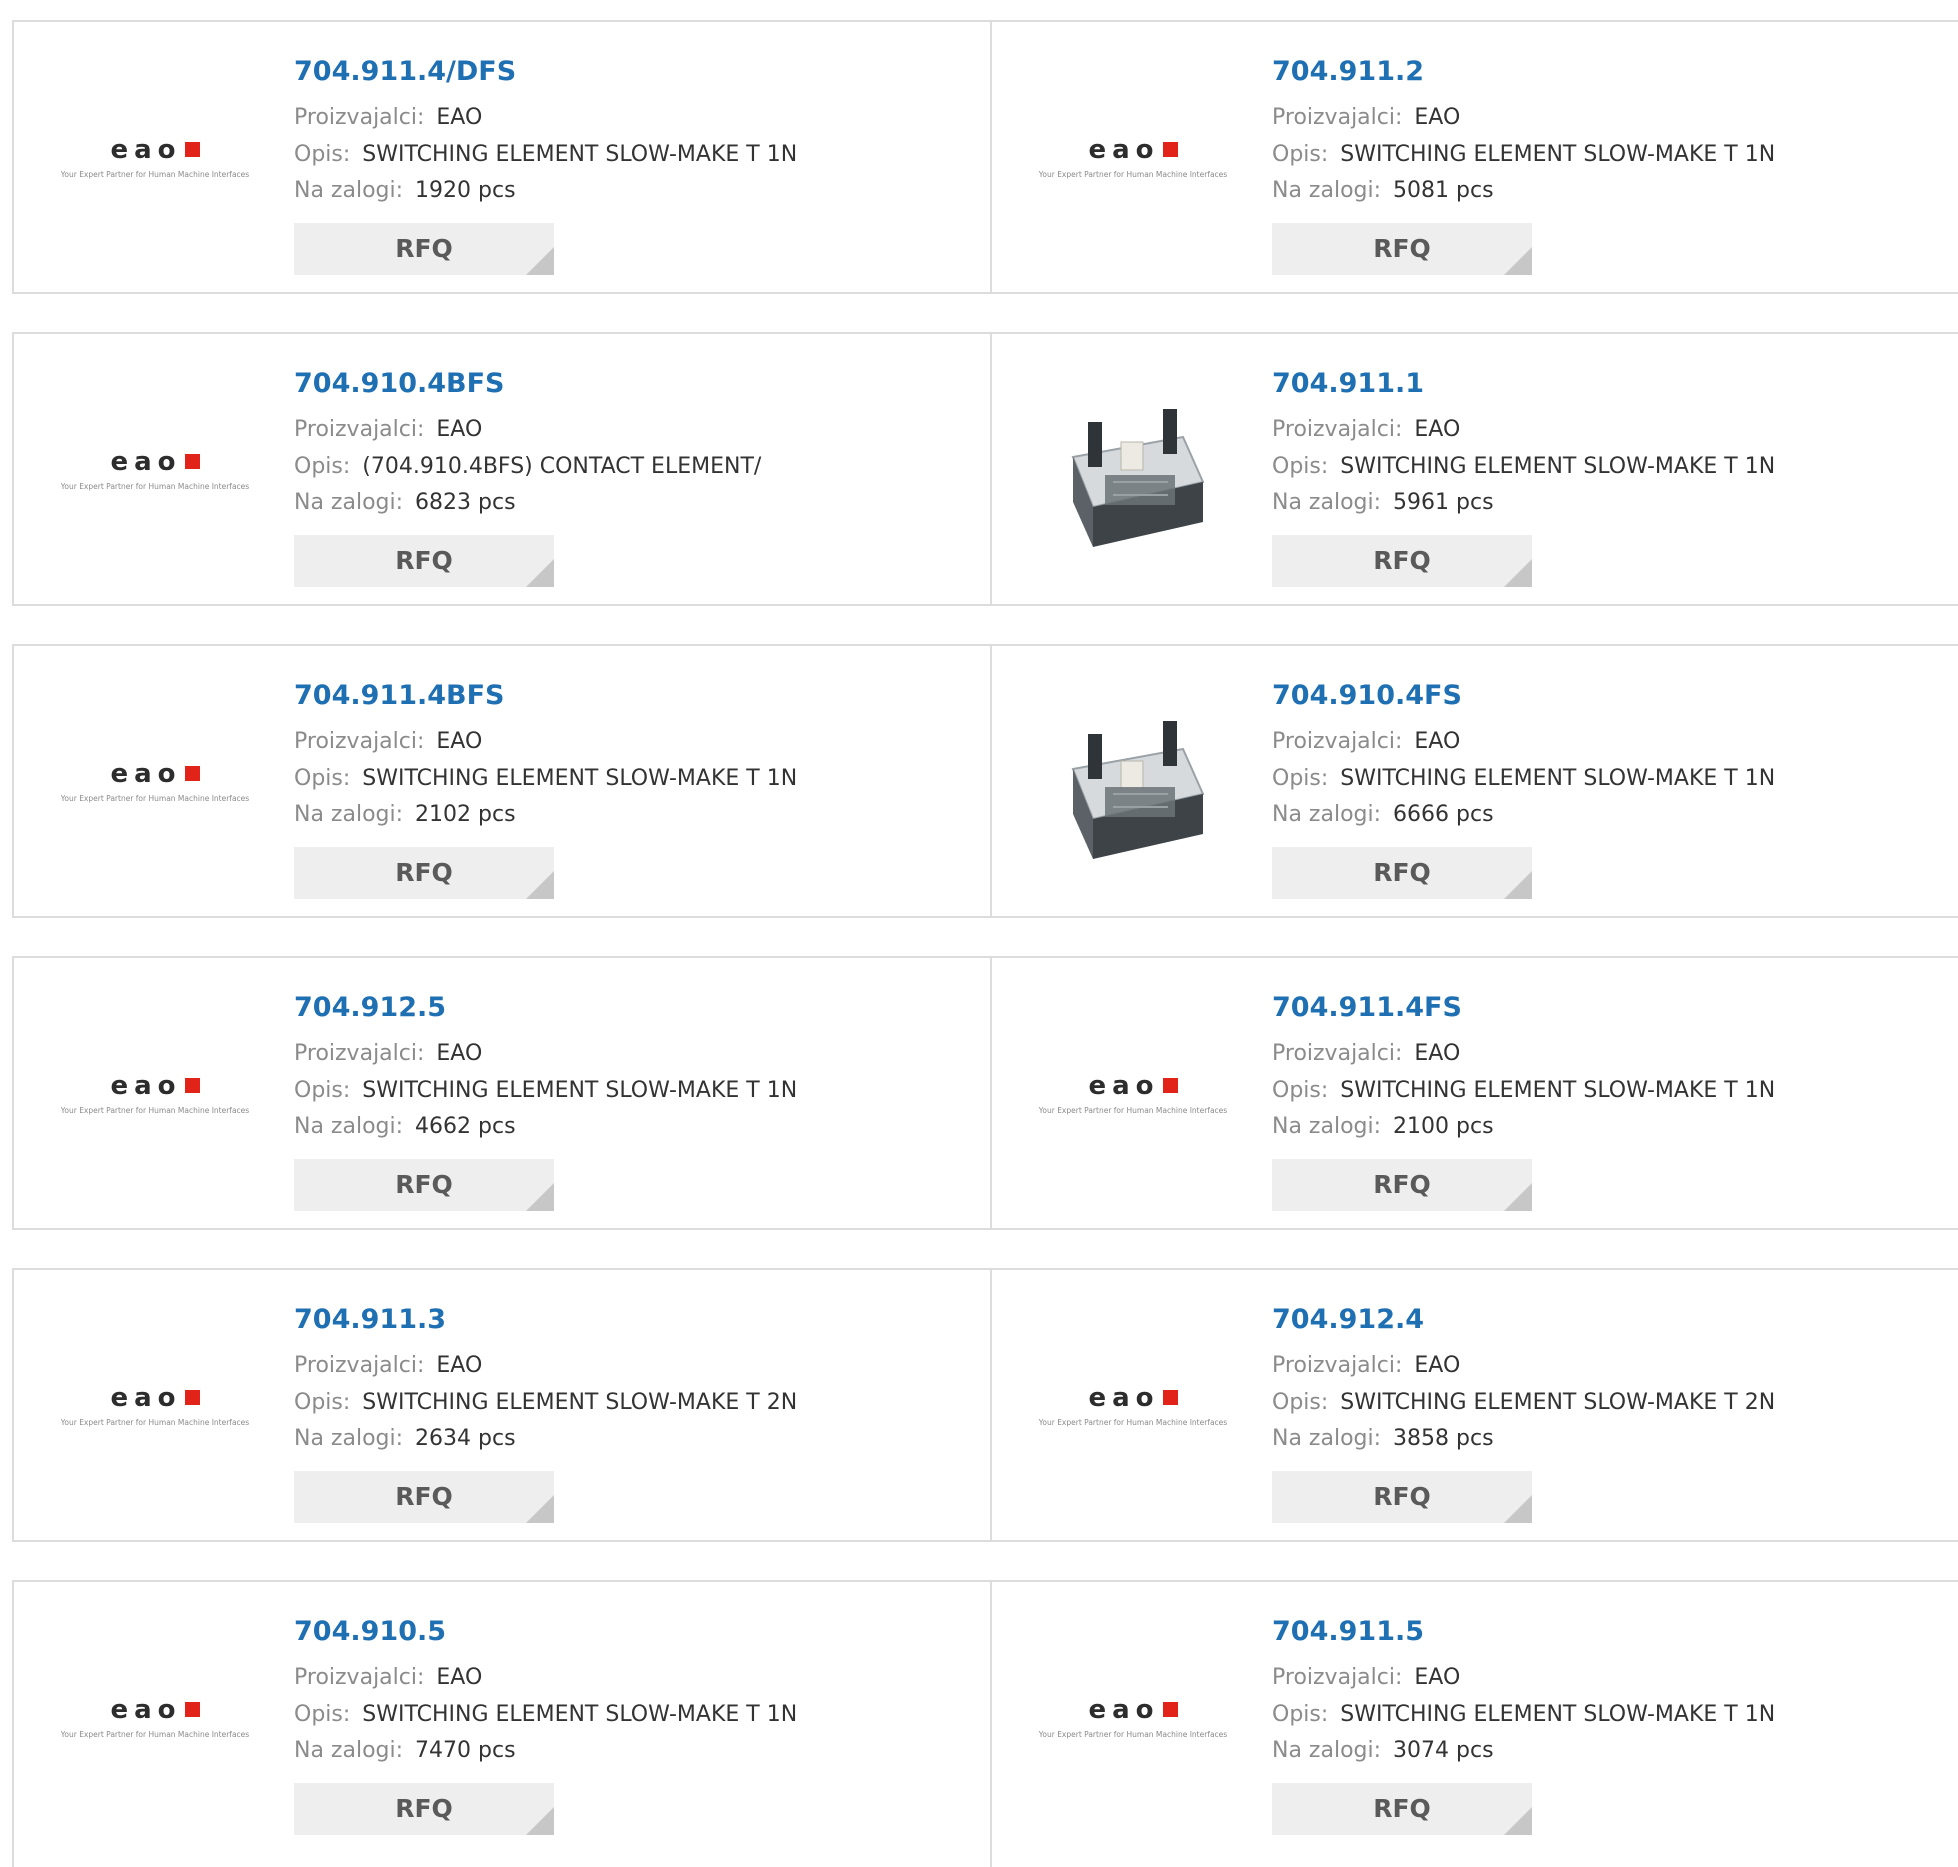  Describe the element at coordinates (1523, 503) in the screenshot. I see `stock-line: Na zalogi: 5961 pcs` at that location.